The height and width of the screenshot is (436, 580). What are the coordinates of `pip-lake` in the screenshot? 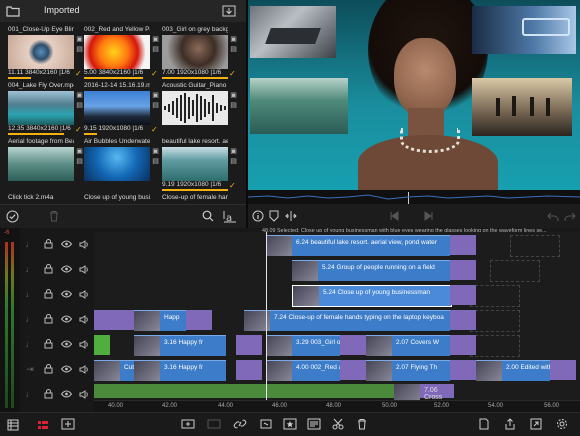 It's located at (299, 106).